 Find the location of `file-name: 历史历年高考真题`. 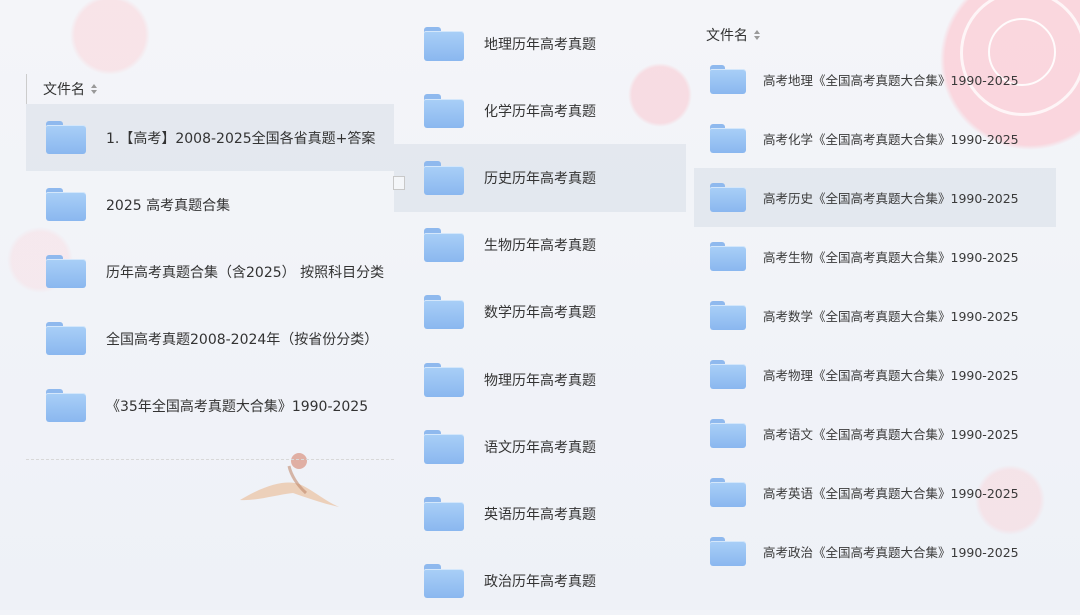

file-name: 历史历年高考真题 is located at coordinates (540, 178).